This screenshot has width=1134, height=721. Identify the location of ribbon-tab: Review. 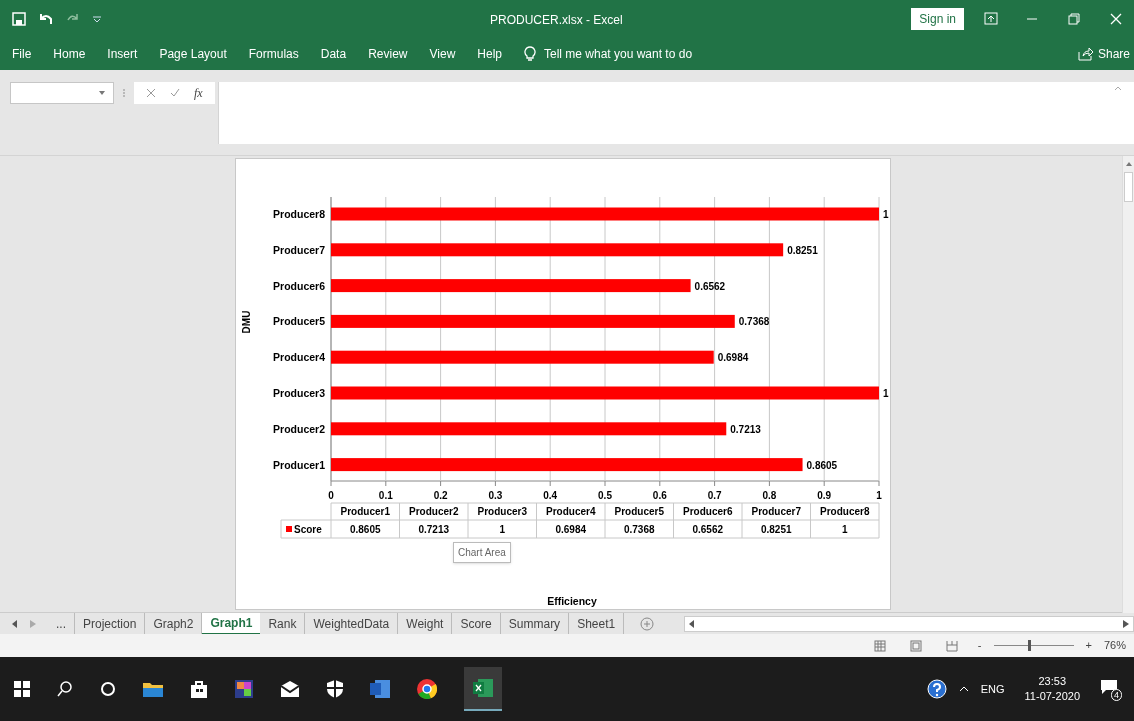
(388, 54).